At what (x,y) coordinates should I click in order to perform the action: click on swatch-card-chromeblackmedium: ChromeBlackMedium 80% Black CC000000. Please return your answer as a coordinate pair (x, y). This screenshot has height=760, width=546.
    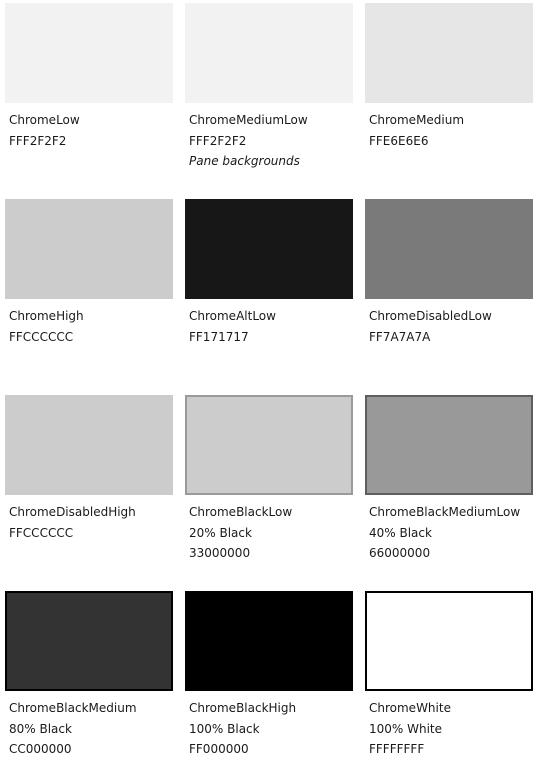
    Looking at the image, I should click on (89, 675).